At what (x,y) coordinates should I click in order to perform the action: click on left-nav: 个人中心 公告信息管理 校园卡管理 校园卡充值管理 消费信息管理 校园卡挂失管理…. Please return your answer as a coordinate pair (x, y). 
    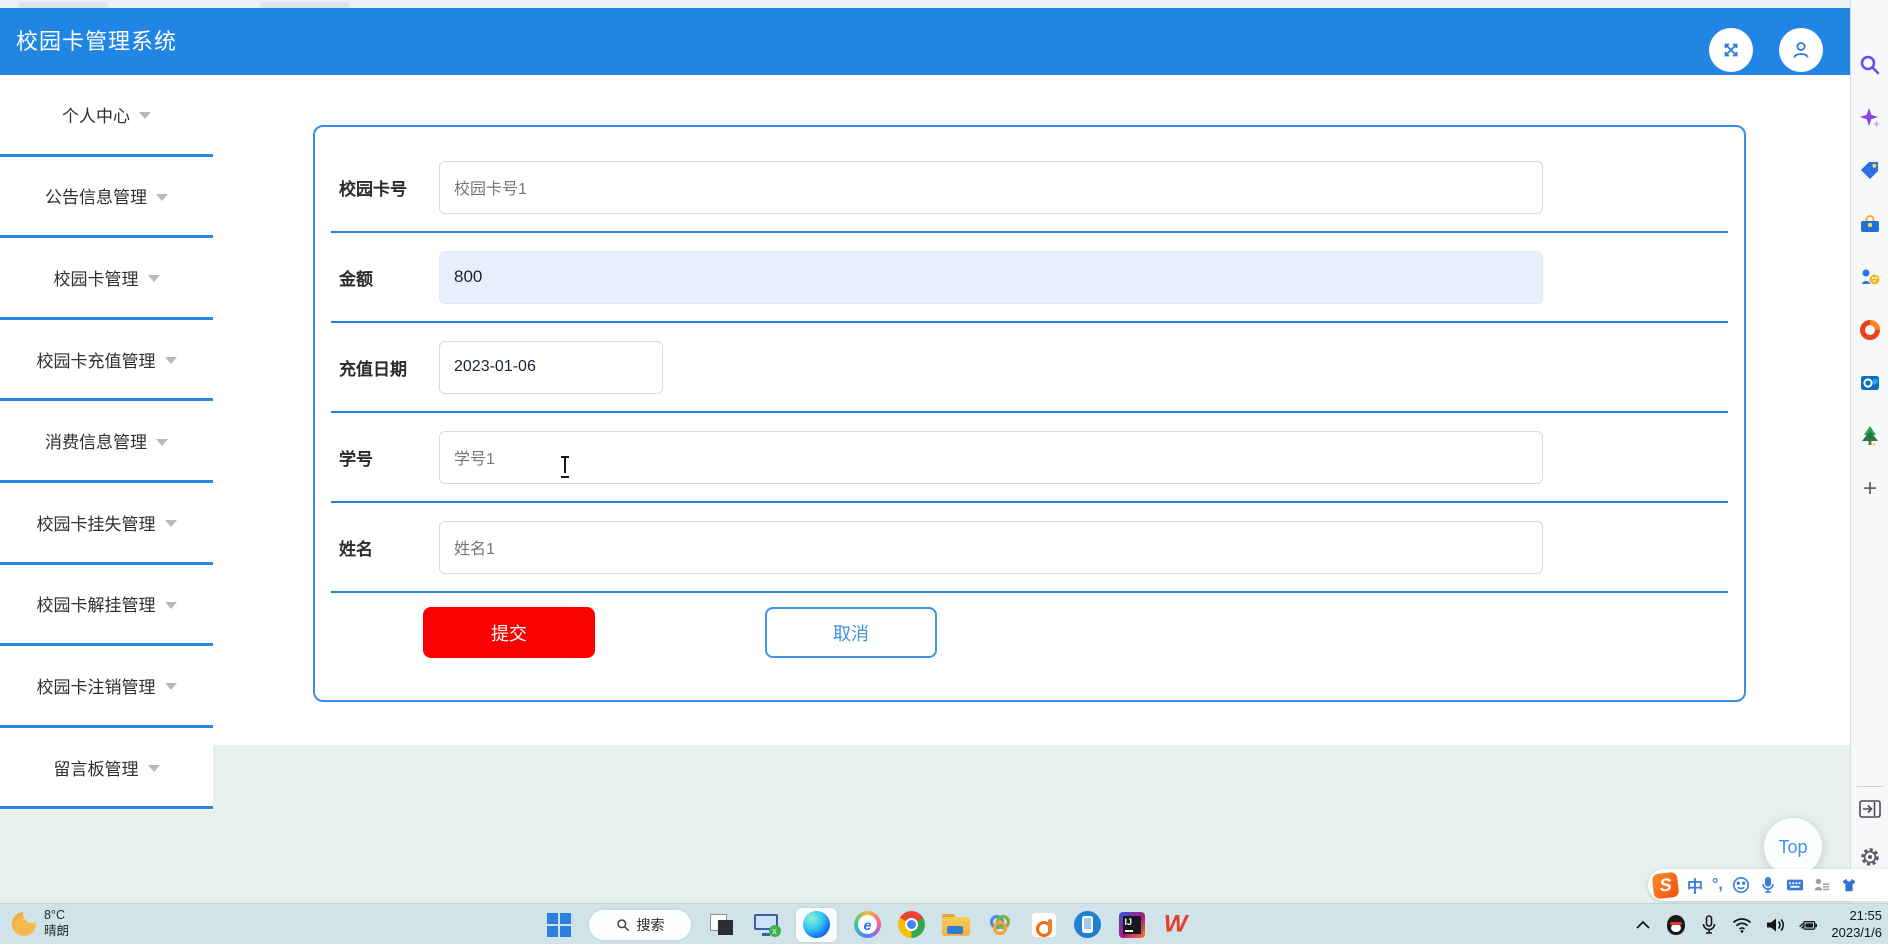
    Looking at the image, I should click on (106, 442).